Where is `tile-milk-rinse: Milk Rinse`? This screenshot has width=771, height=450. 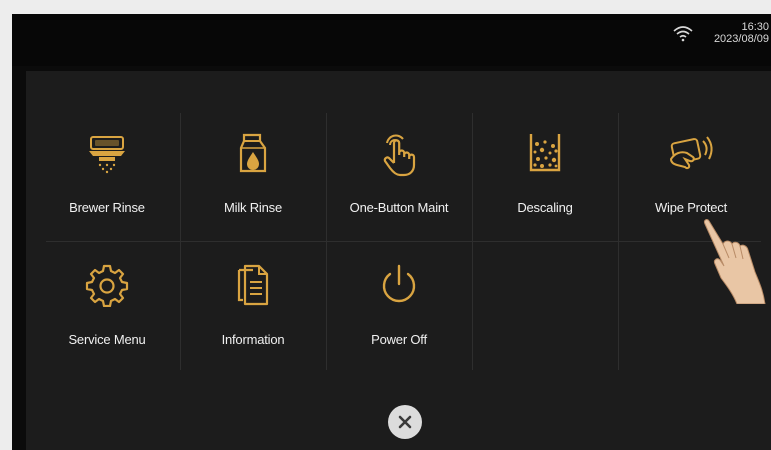
tile-milk-rinse: Milk Rinse is located at coordinates (253, 176).